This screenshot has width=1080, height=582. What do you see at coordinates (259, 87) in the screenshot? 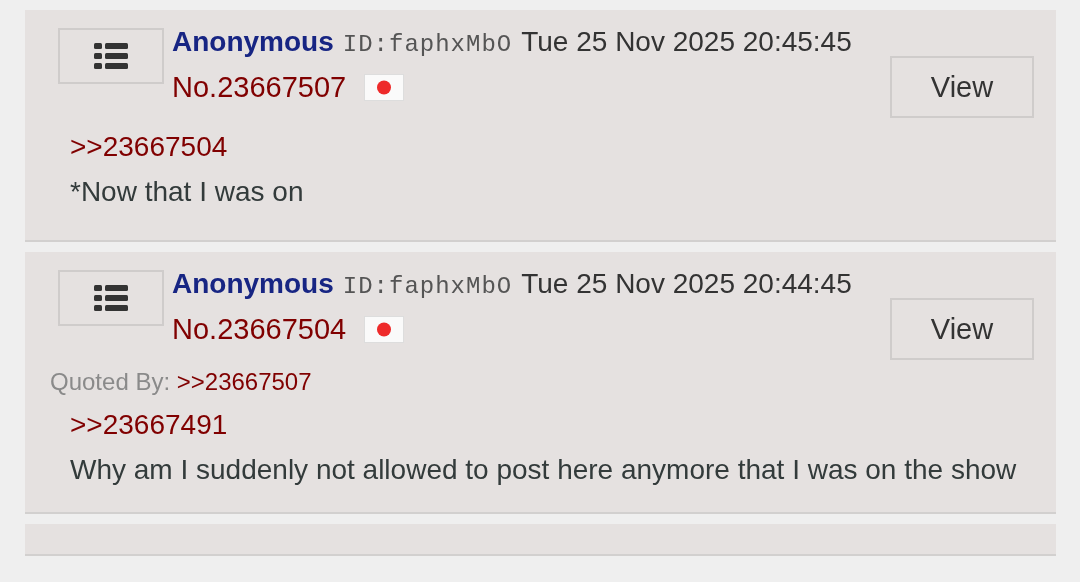
I see `post-number: No.23667507` at bounding box center [259, 87].